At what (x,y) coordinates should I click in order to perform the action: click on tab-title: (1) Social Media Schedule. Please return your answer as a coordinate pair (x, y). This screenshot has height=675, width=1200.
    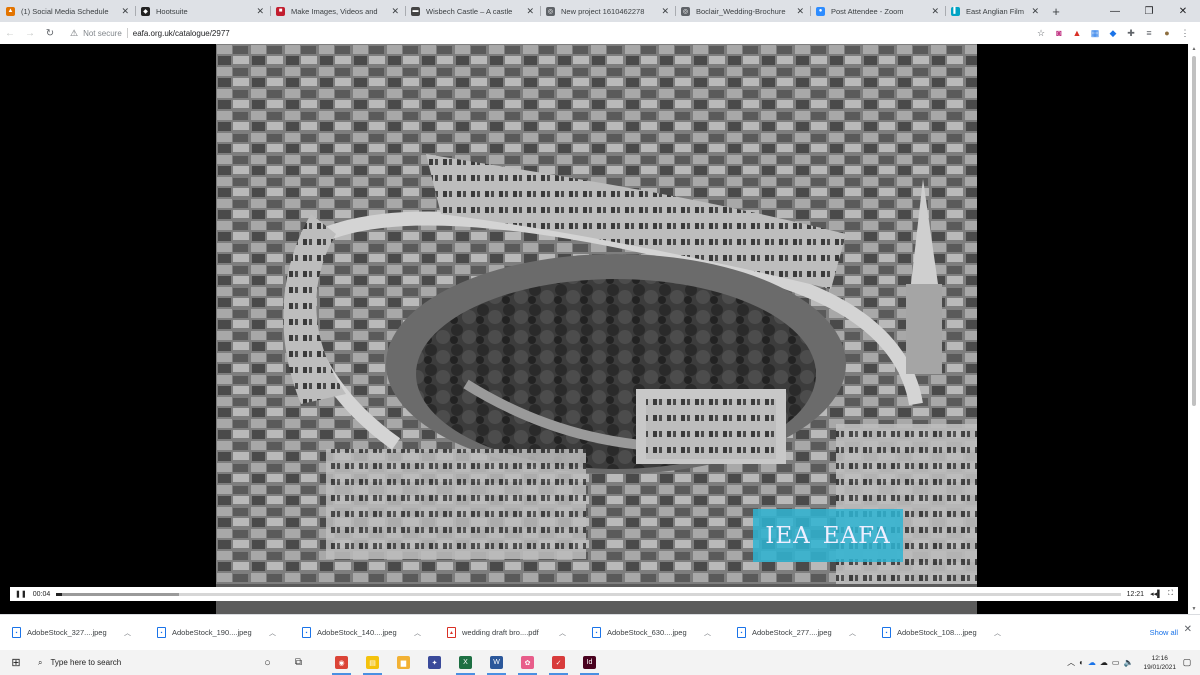
    Looking at the image, I should click on (65, 11).